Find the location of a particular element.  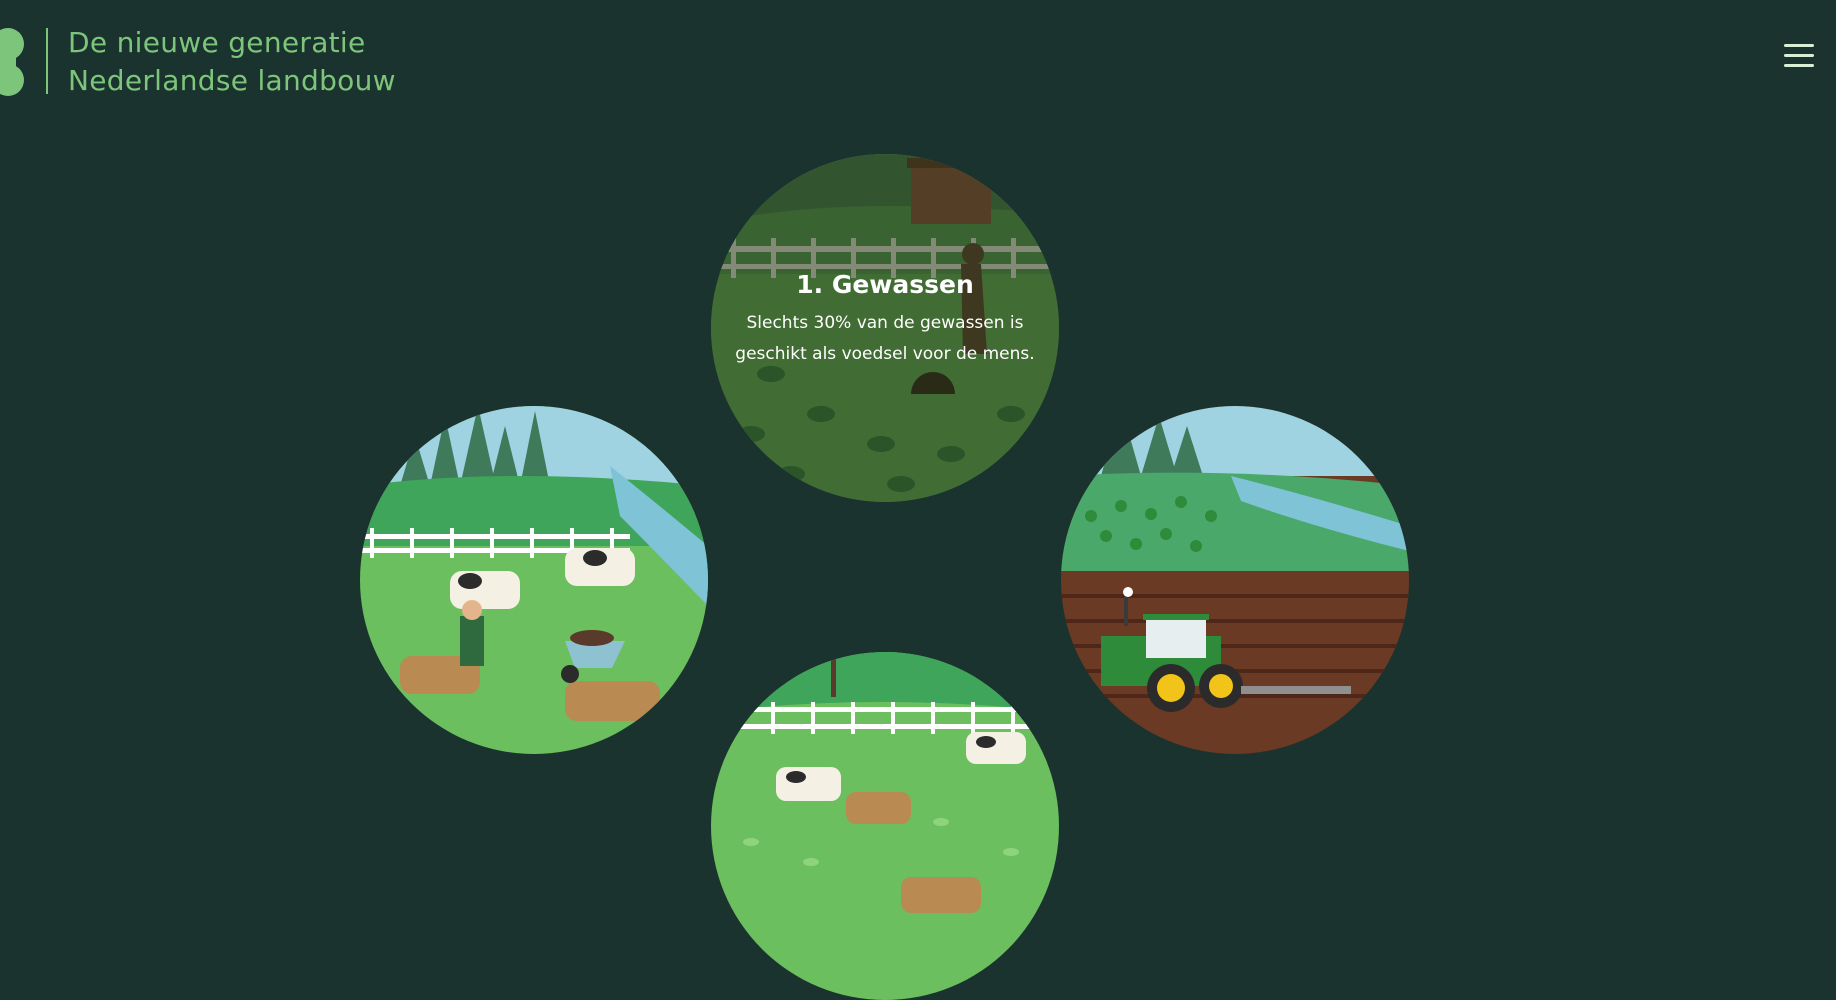

circle-tractor-field is located at coordinates (1235, 580).